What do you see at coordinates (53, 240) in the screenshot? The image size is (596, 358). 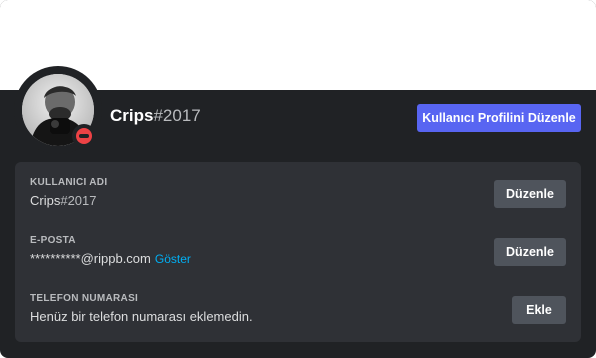 I see `email-field-label: E-POSTA` at bounding box center [53, 240].